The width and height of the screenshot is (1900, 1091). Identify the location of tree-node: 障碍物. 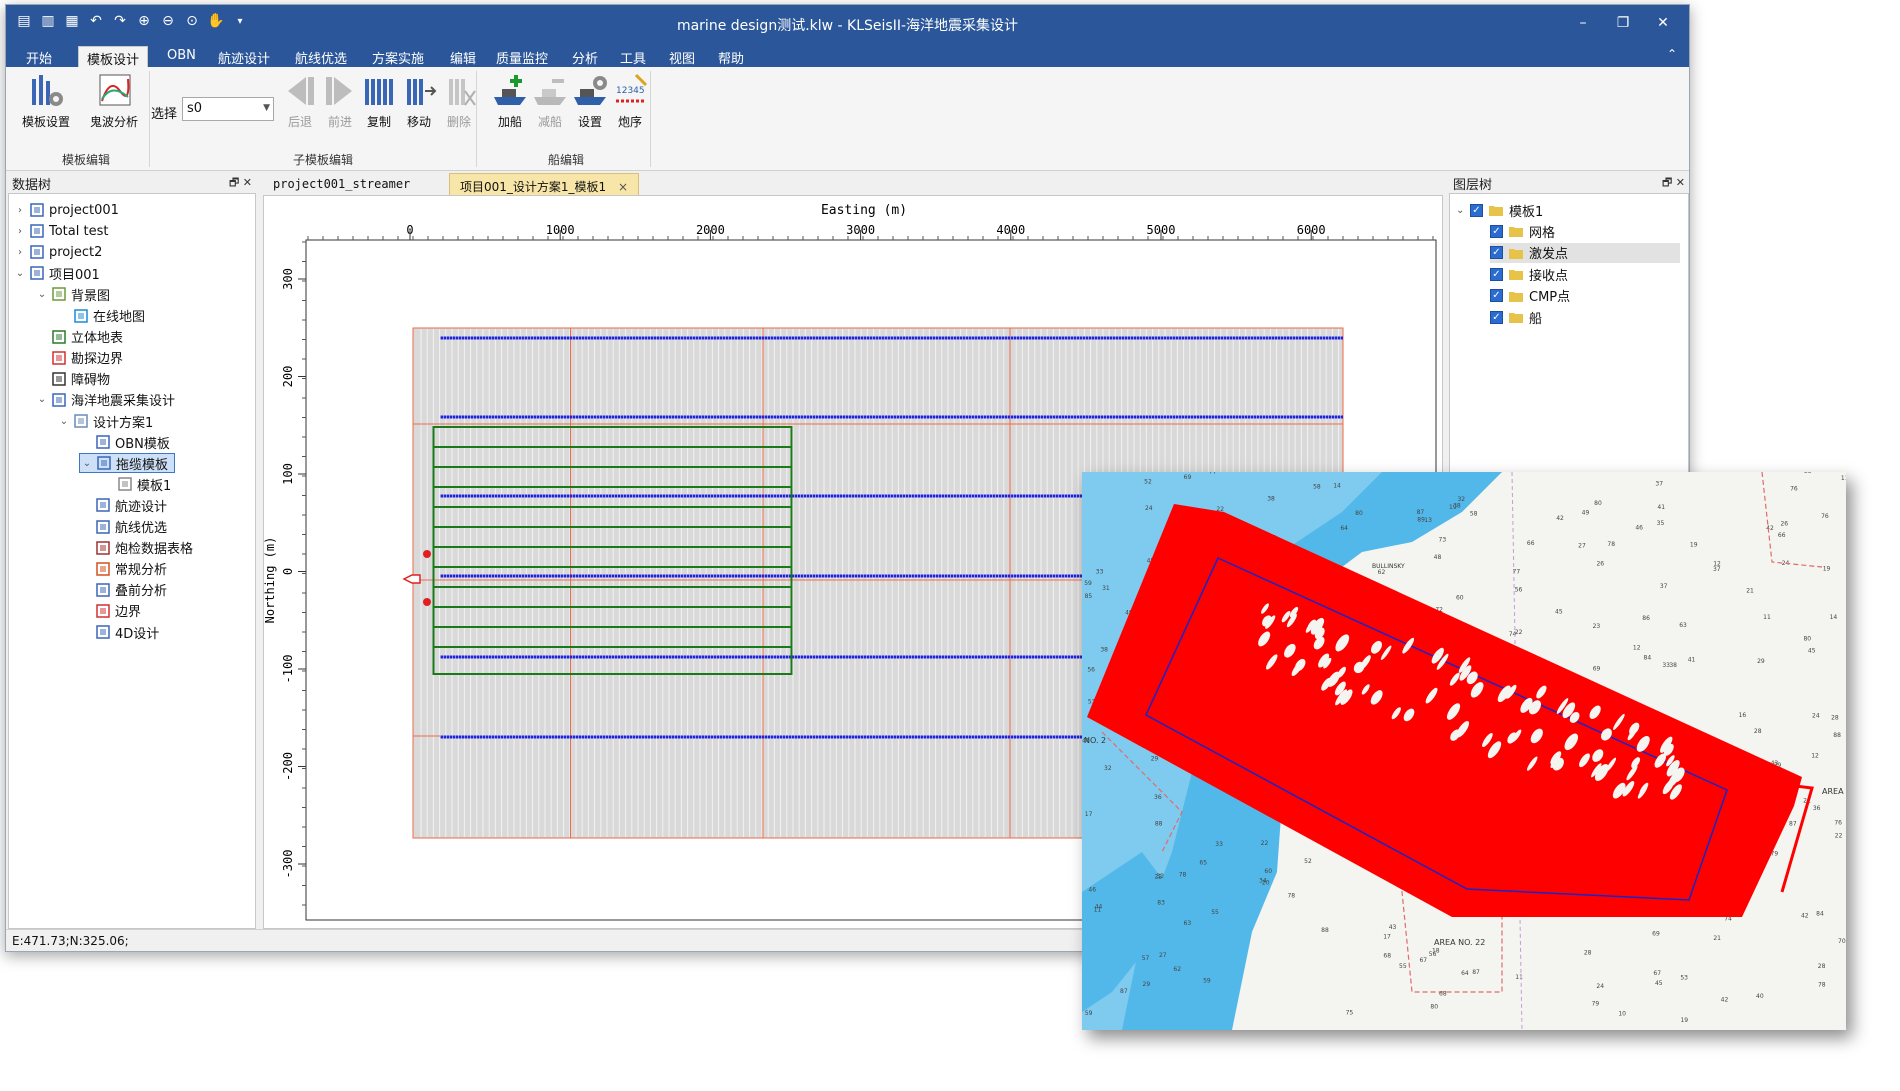
(72, 379).